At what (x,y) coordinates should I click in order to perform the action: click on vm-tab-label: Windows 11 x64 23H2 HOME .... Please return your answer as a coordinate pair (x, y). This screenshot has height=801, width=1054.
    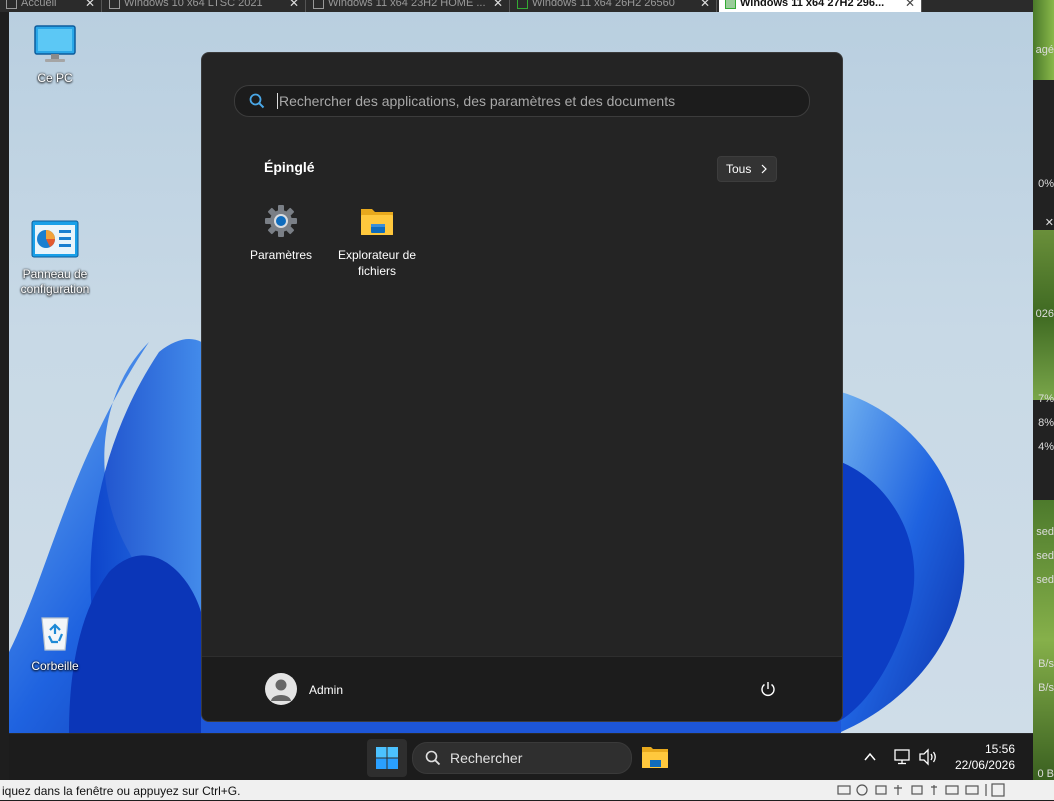
    Looking at the image, I should click on (407, 4).